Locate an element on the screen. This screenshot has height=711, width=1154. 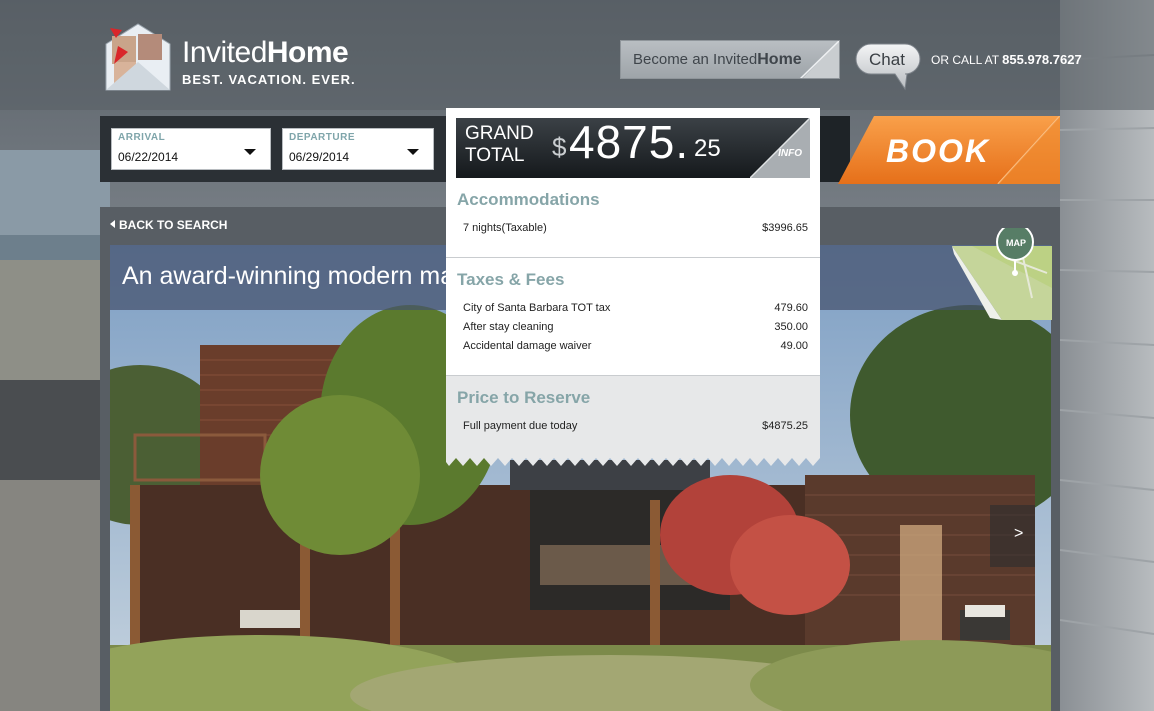
back-to-search-link: BACK TO SEARCH is located at coordinates (168, 225).